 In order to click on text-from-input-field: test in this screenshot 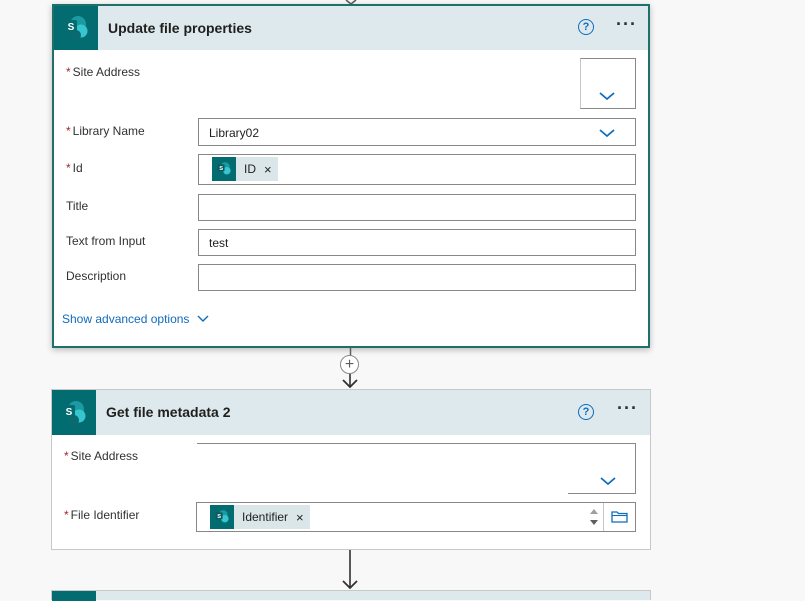, I will do `click(417, 242)`.